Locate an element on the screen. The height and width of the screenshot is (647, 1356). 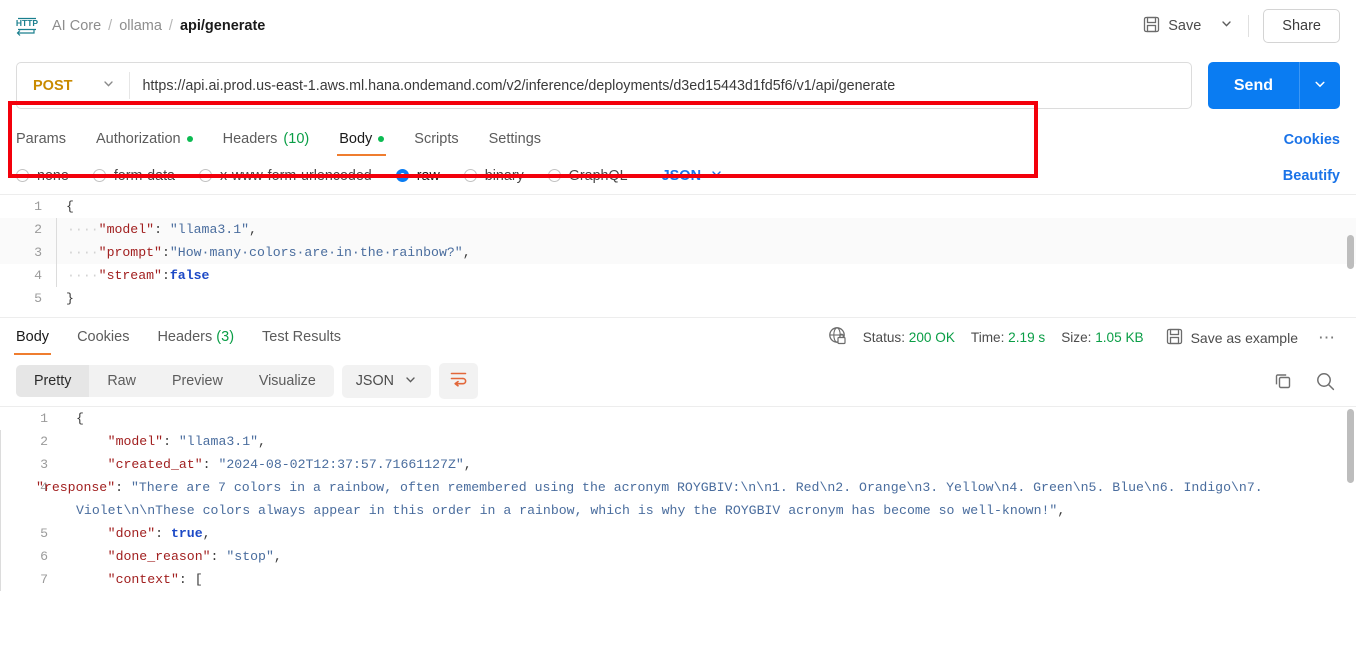
tab-label: Body is located at coordinates (33, 337).